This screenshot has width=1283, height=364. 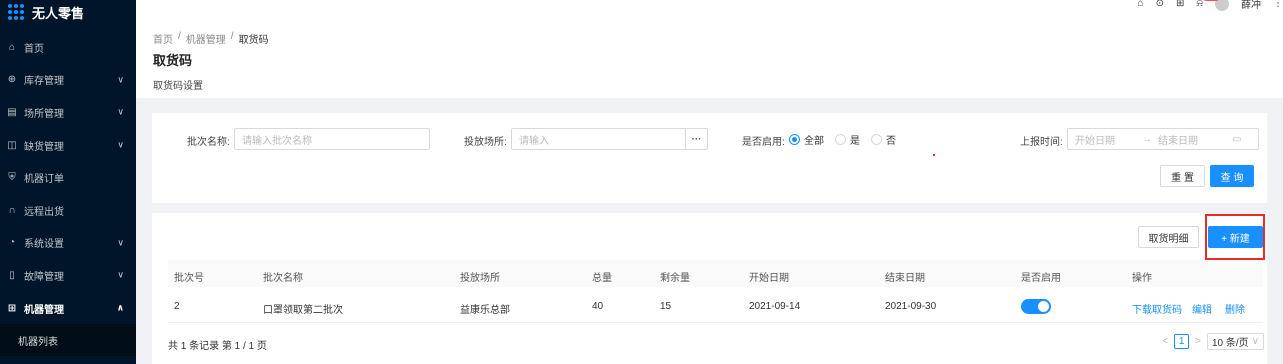 What do you see at coordinates (206, 38) in the screenshot?
I see `breadcrumb-machine: 机器管理` at bounding box center [206, 38].